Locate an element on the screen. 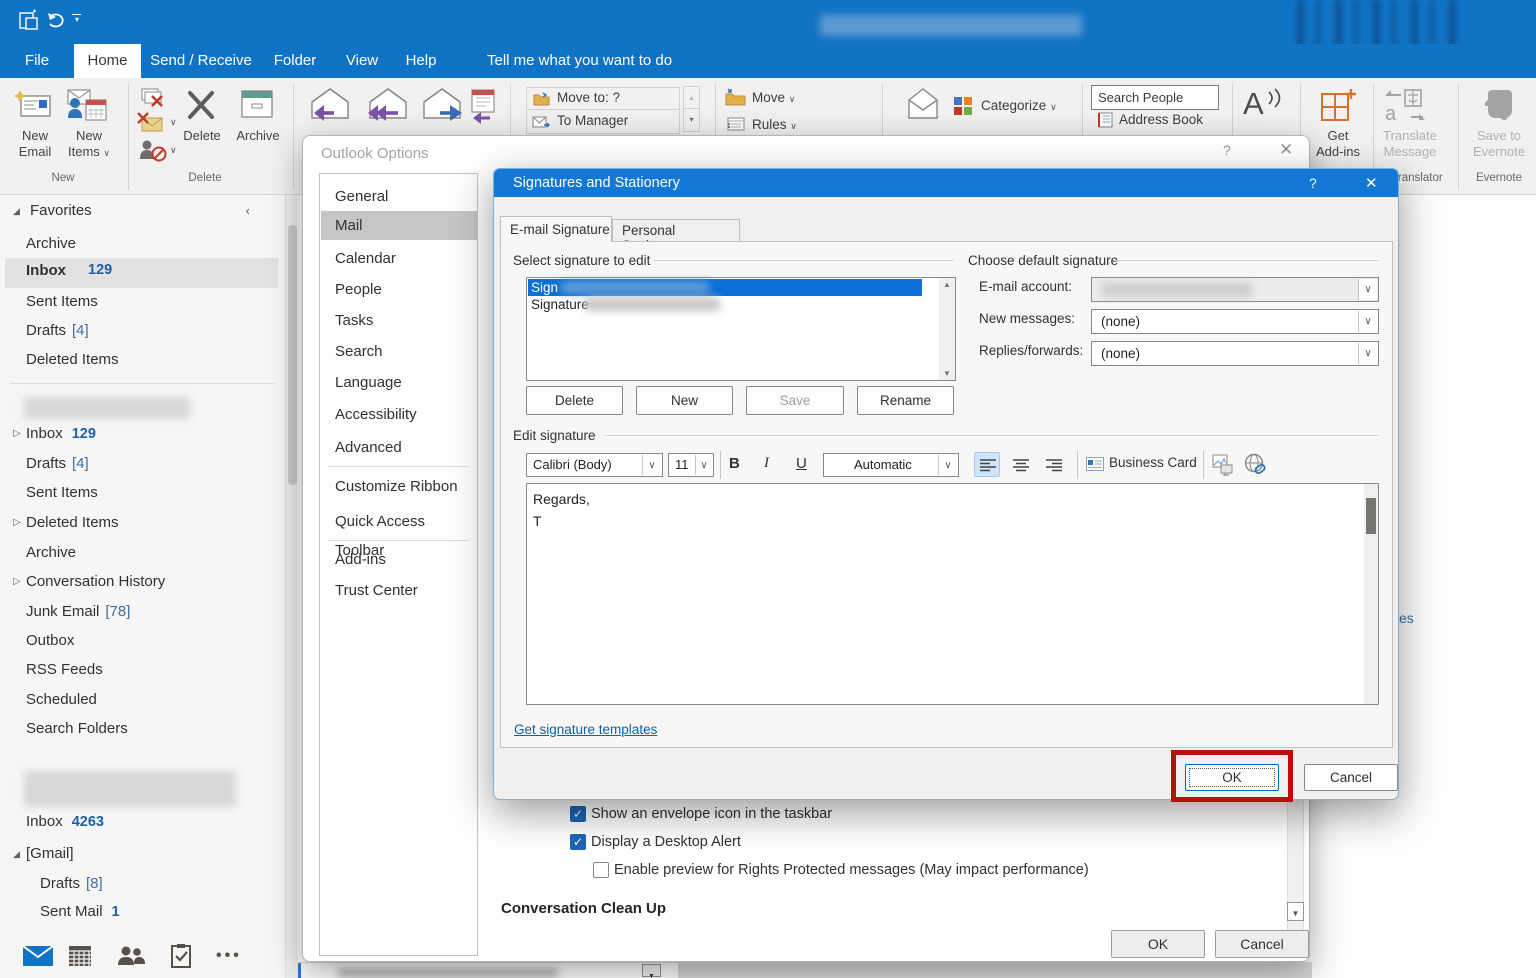 The width and height of the screenshot is (1536, 978). sidebar-item-inbox2: Inbox 4263 is located at coordinates (140, 822).